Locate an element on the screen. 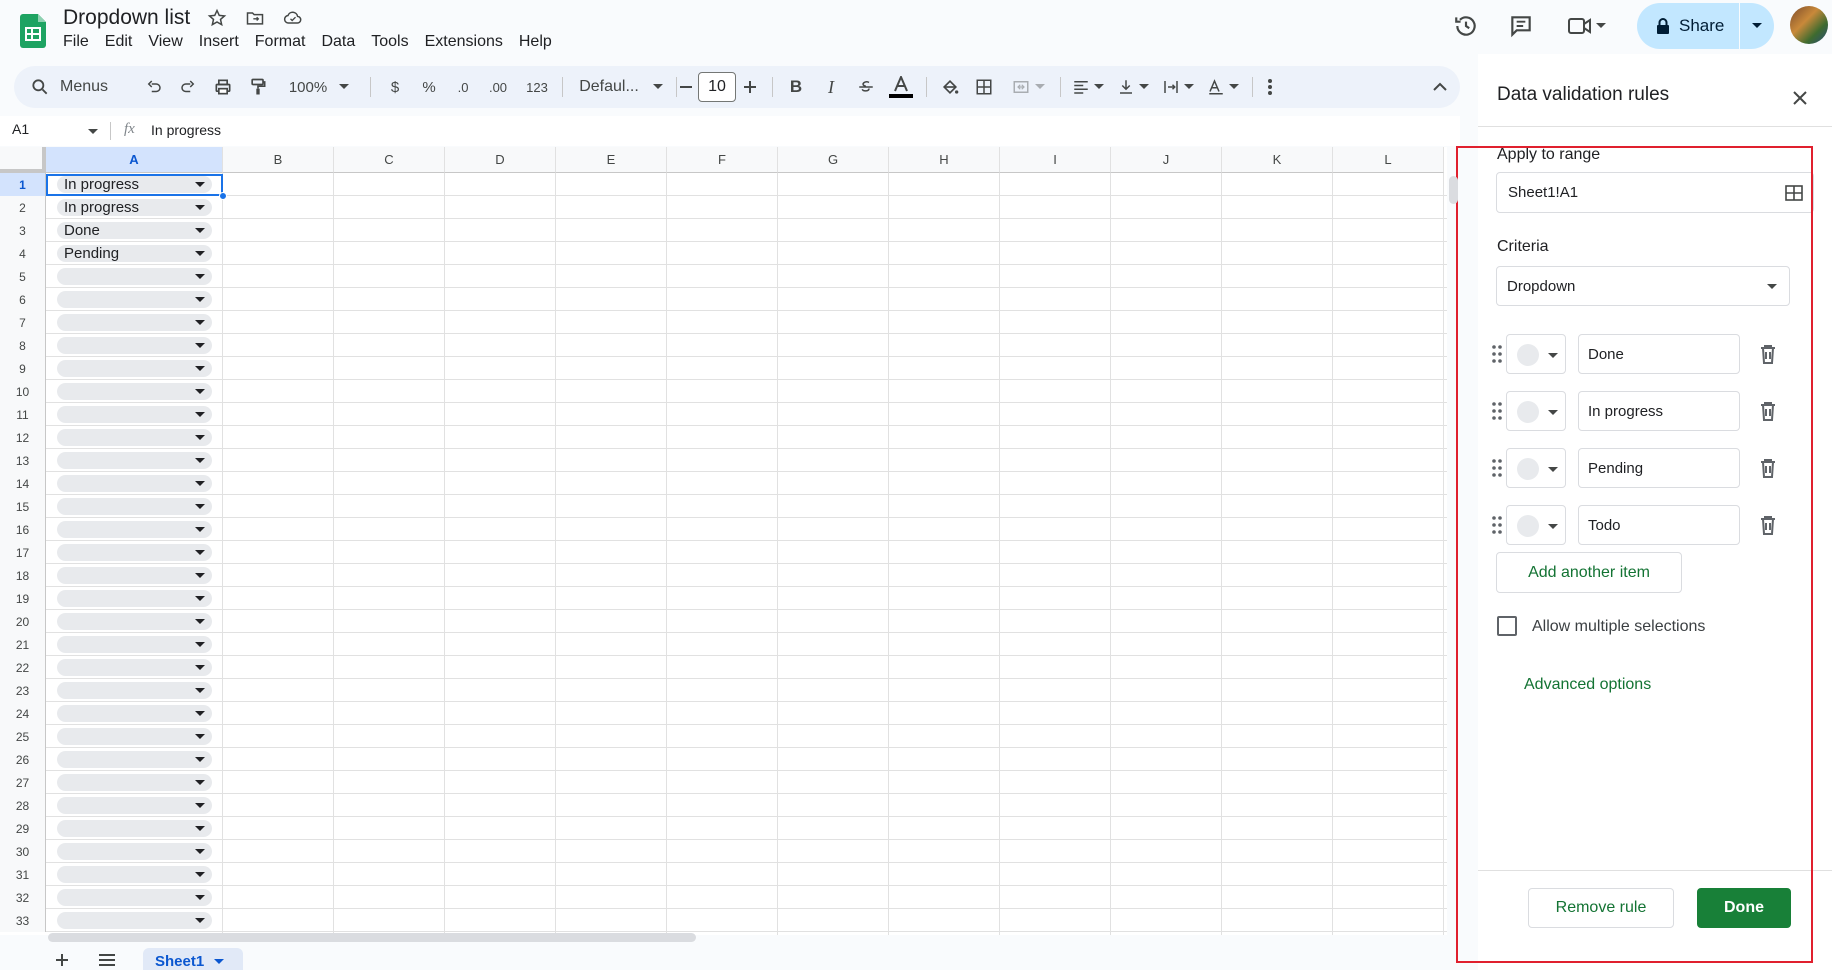  close-icon is located at coordinates (1800, 98).